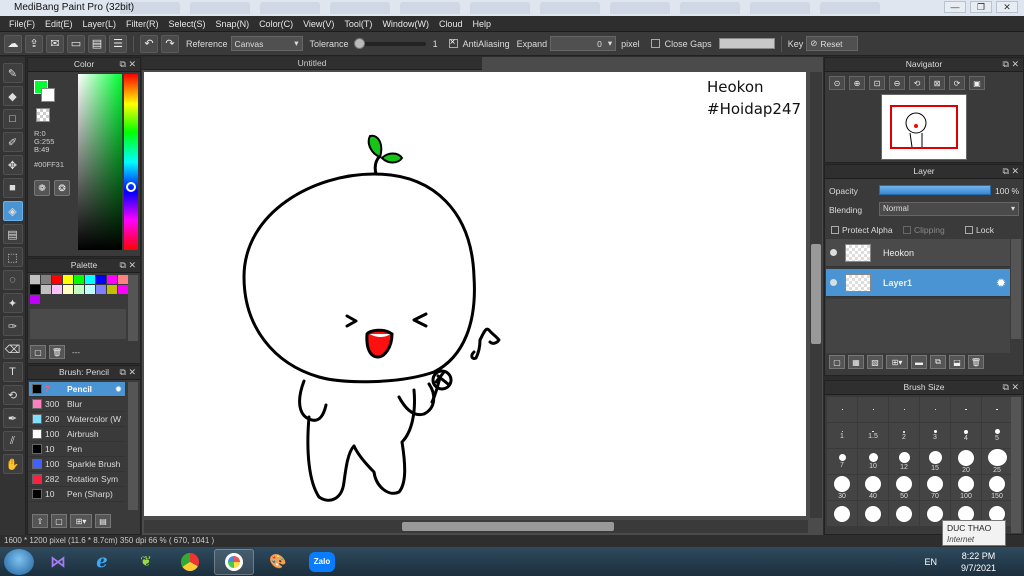 The width and height of the screenshot is (1024, 576). Describe the element at coordinates (187, 24) in the screenshot. I see `menu-select: Select(S)` at that location.